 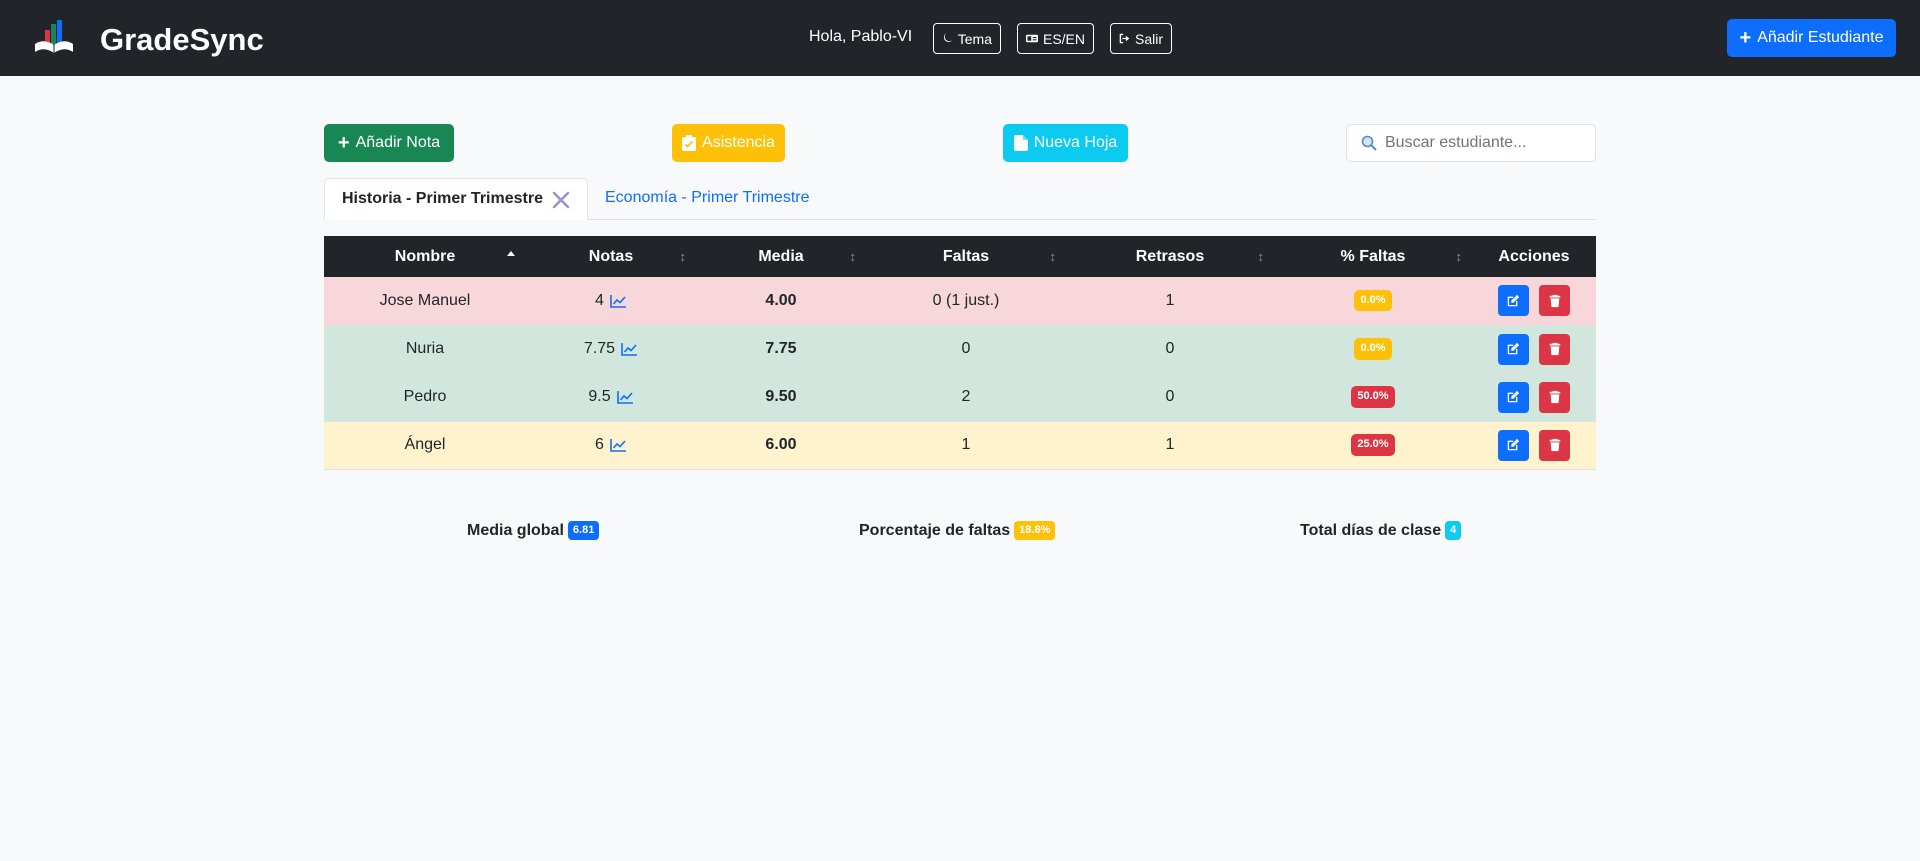 I want to click on add-student-button: + Añadir Estudiante, so click(x=1811, y=38).